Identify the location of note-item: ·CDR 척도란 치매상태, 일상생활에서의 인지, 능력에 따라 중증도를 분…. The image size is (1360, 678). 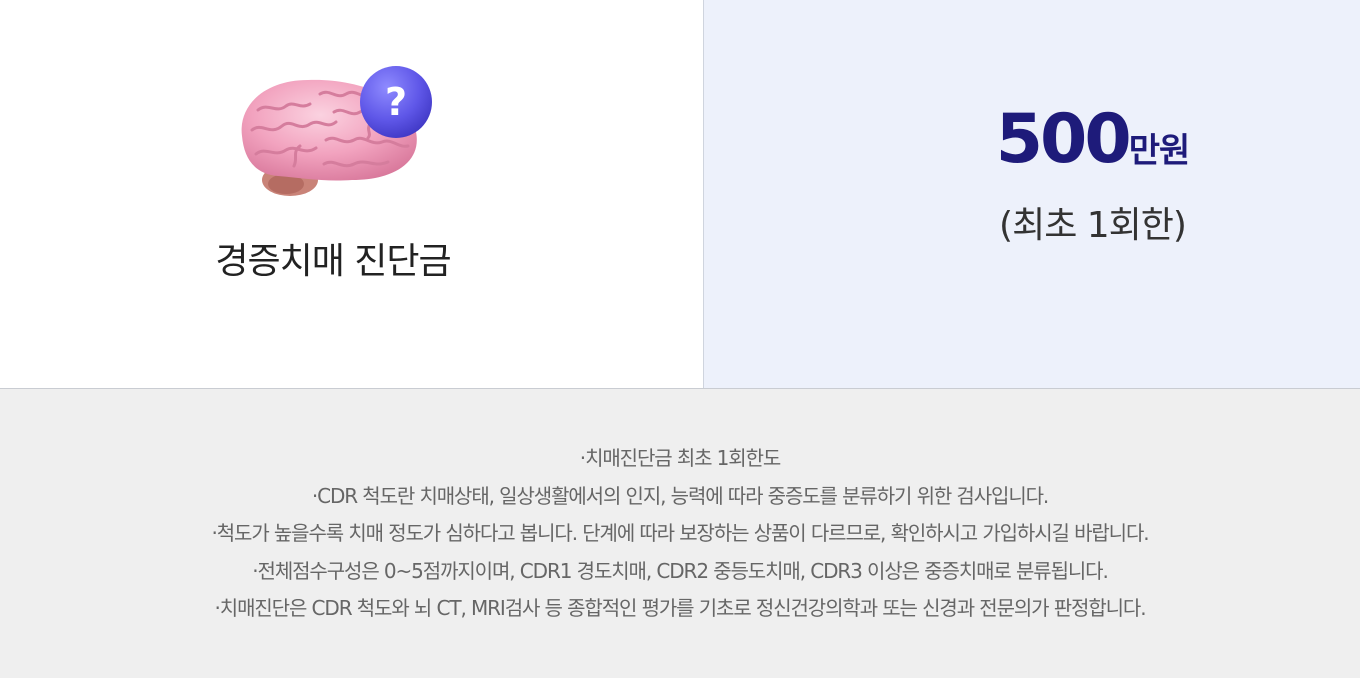
(680, 497).